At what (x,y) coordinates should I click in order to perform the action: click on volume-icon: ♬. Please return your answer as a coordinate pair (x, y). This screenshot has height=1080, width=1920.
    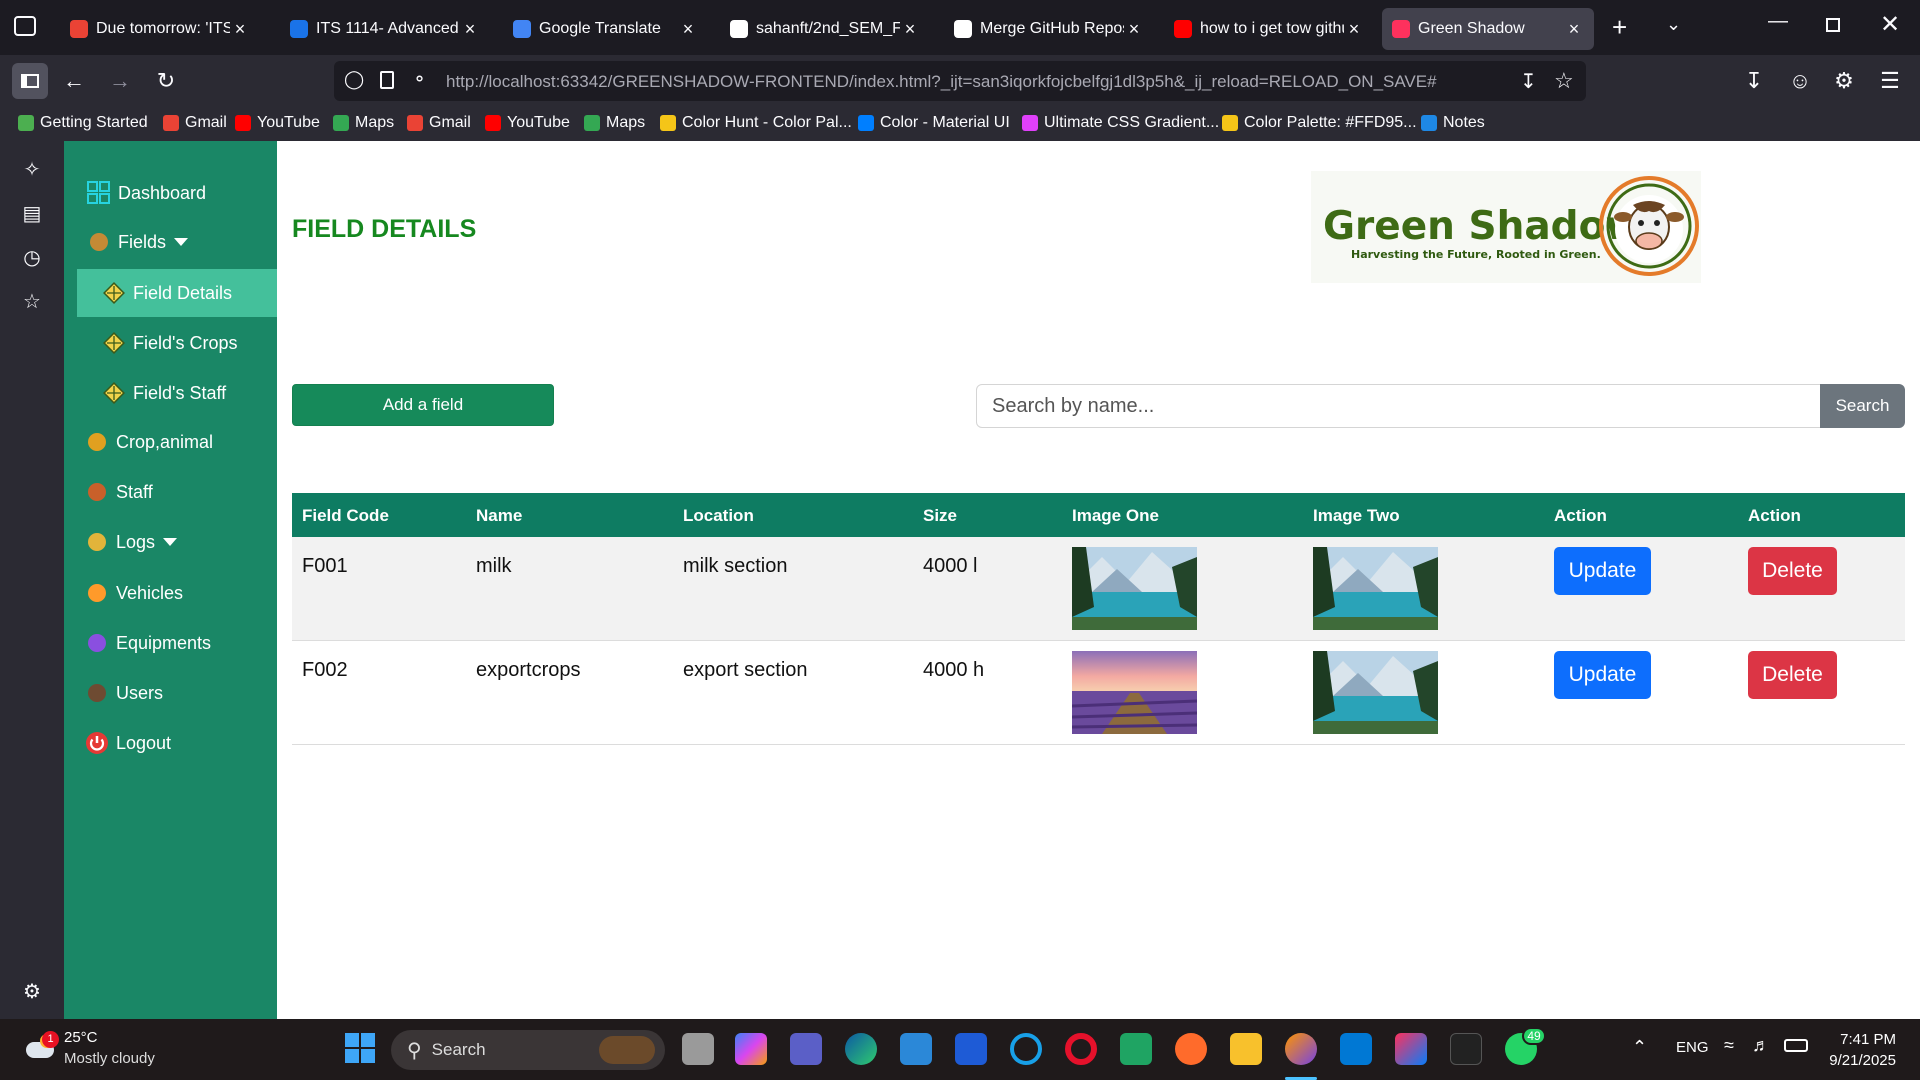
    Looking at the image, I should click on (1761, 1045).